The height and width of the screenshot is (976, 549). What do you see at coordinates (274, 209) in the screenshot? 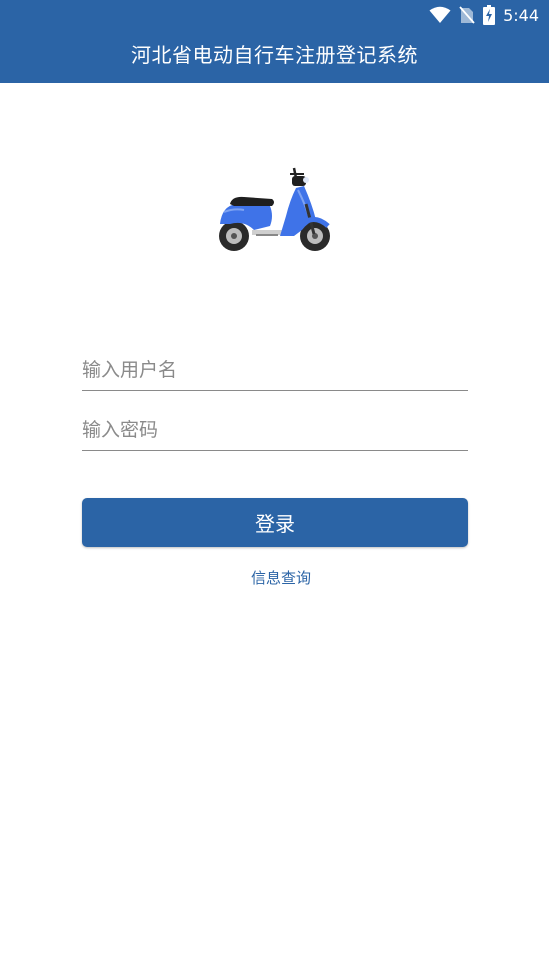
I see `scooter-icon` at bounding box center [274, 209].